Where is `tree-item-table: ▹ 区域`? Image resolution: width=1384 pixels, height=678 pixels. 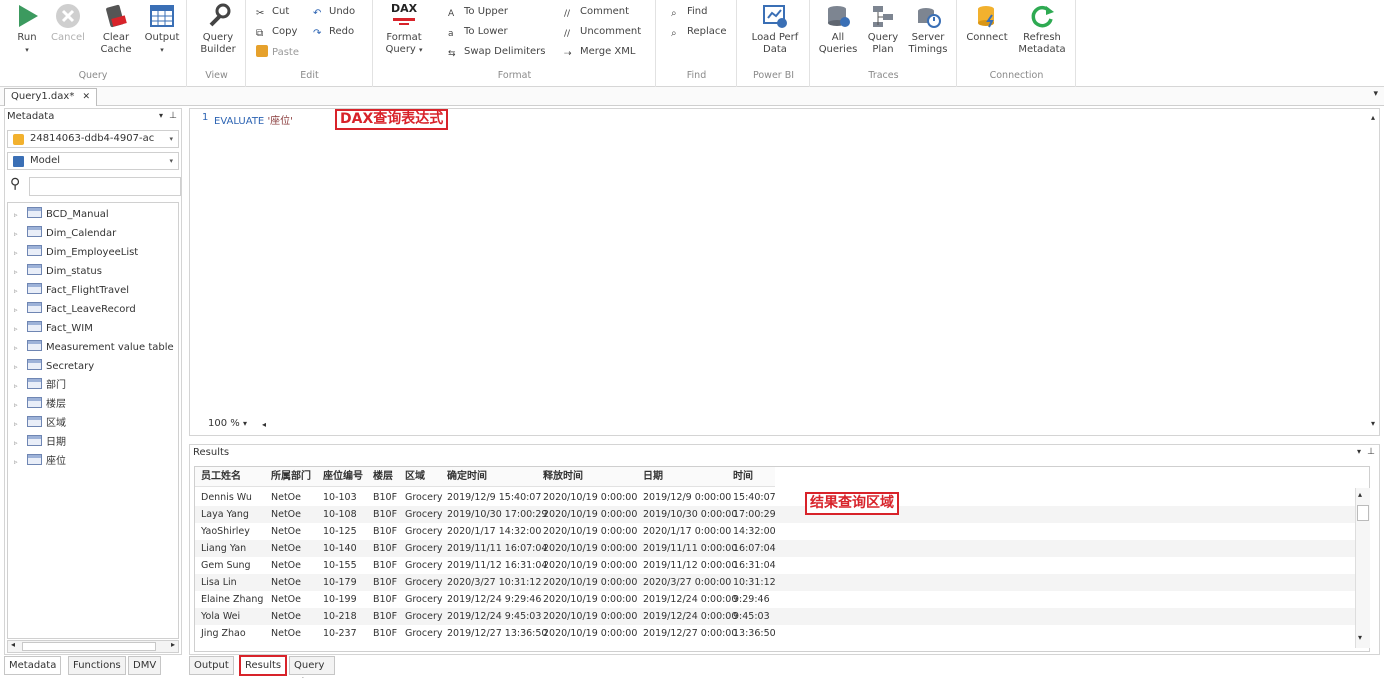 tree-item-table: ▹ 区域 is located at coordinates (40, 424).